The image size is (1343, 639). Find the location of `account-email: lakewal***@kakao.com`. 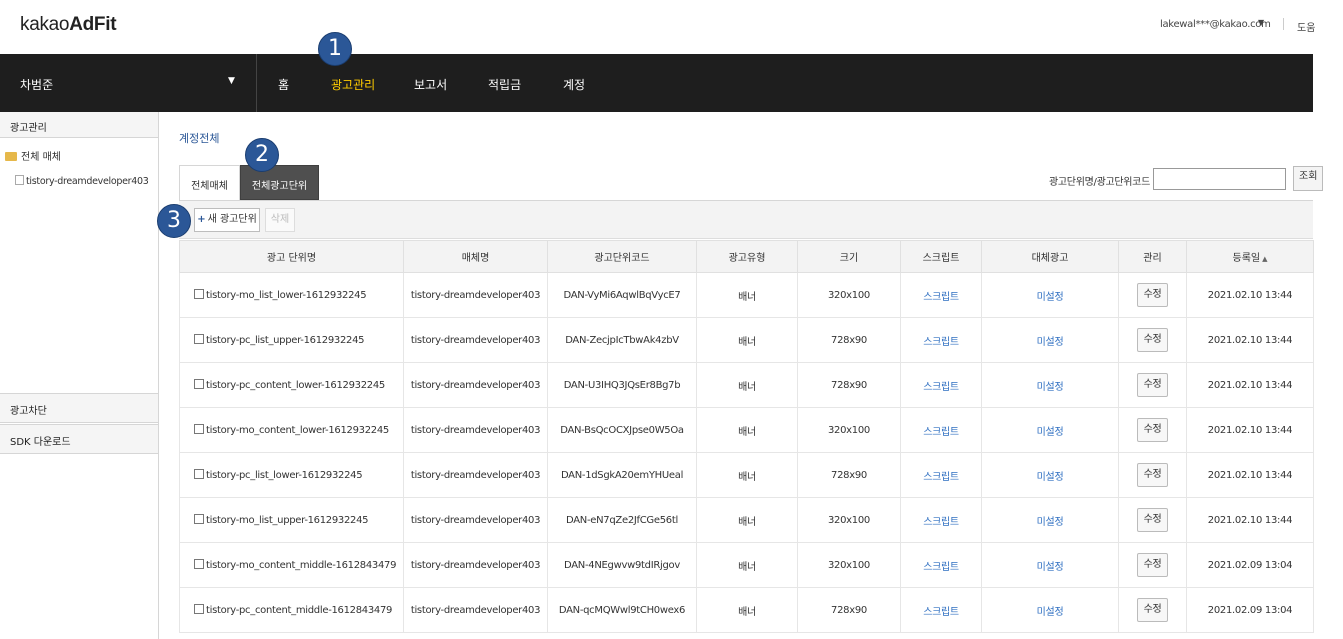

account-email: lakewal***@kakao.com is located at coordinates (1215, 24).